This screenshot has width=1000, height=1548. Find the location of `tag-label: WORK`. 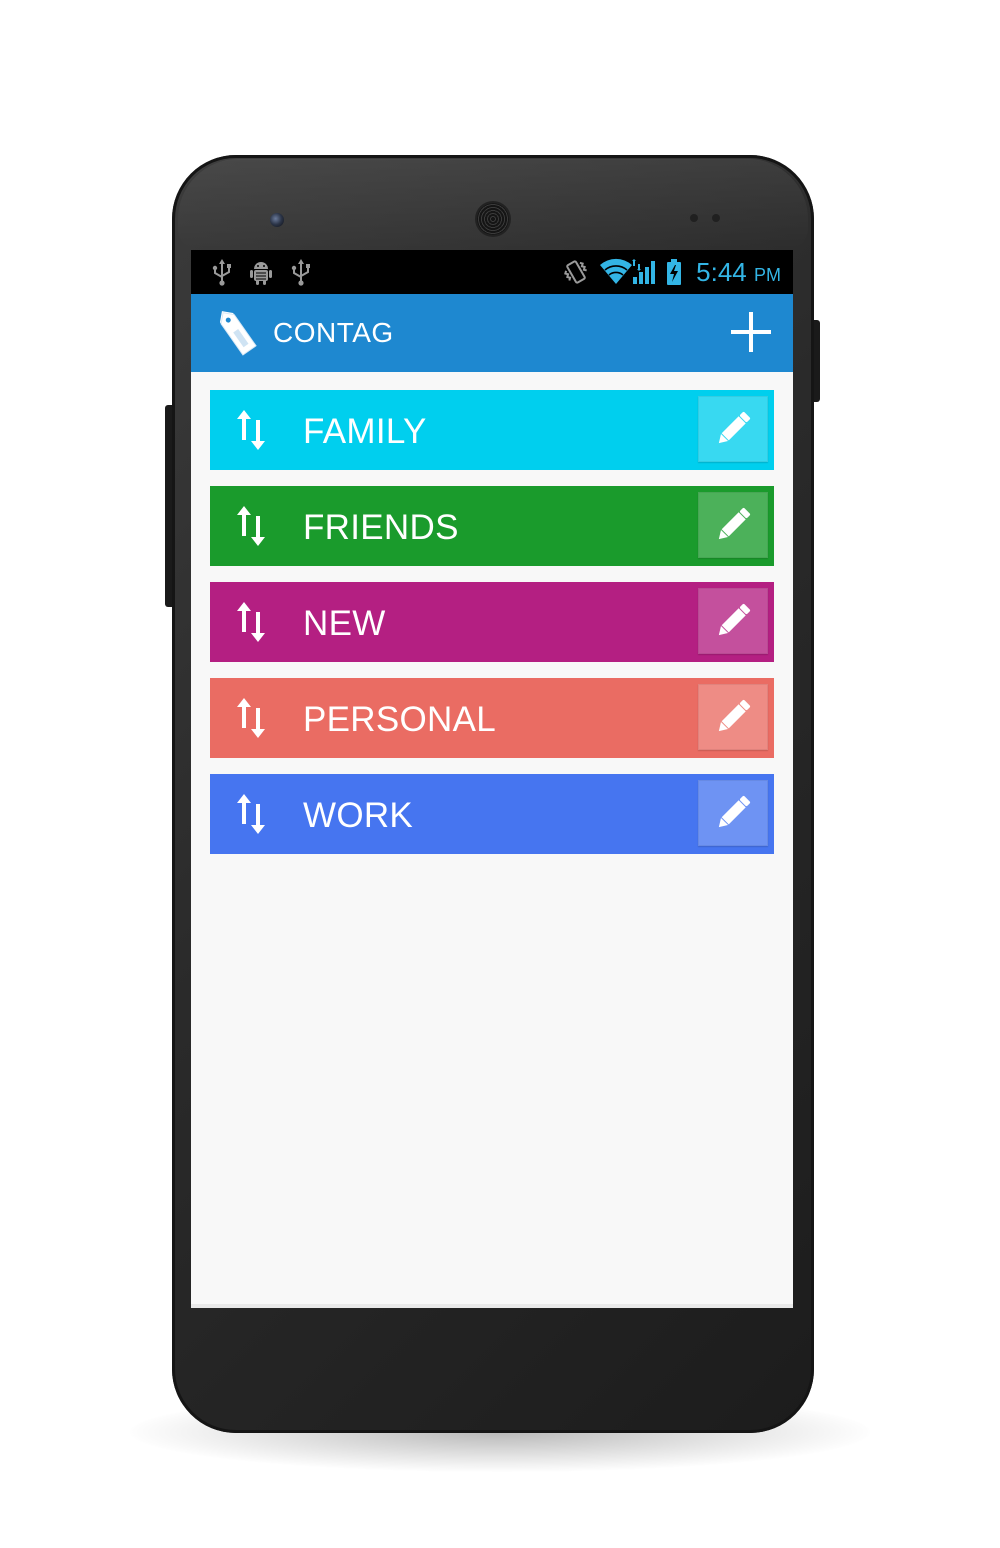

tag-label: WORK is located at coordinates (358, 815).